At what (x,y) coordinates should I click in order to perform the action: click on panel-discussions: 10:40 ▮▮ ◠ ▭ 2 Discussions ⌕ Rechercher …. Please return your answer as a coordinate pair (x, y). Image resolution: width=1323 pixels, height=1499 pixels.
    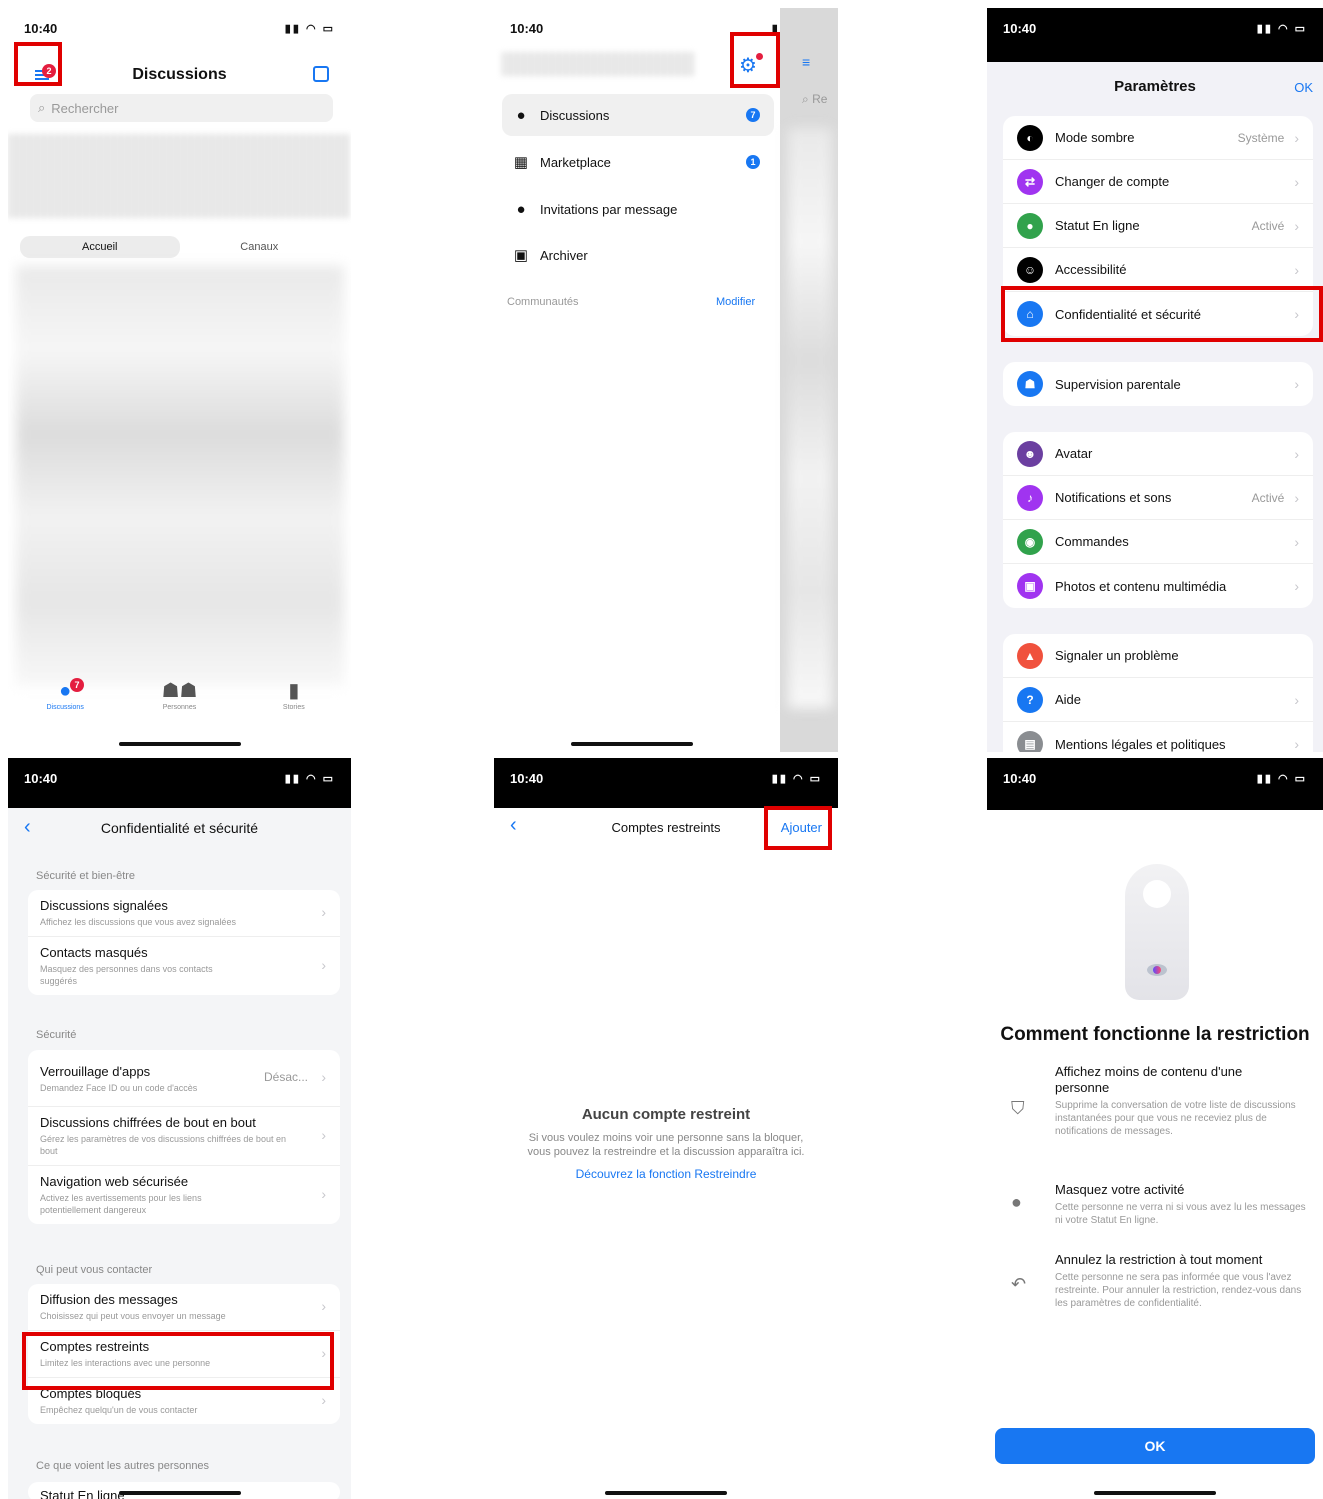
    Looking at the image, I should click on (179, 380).